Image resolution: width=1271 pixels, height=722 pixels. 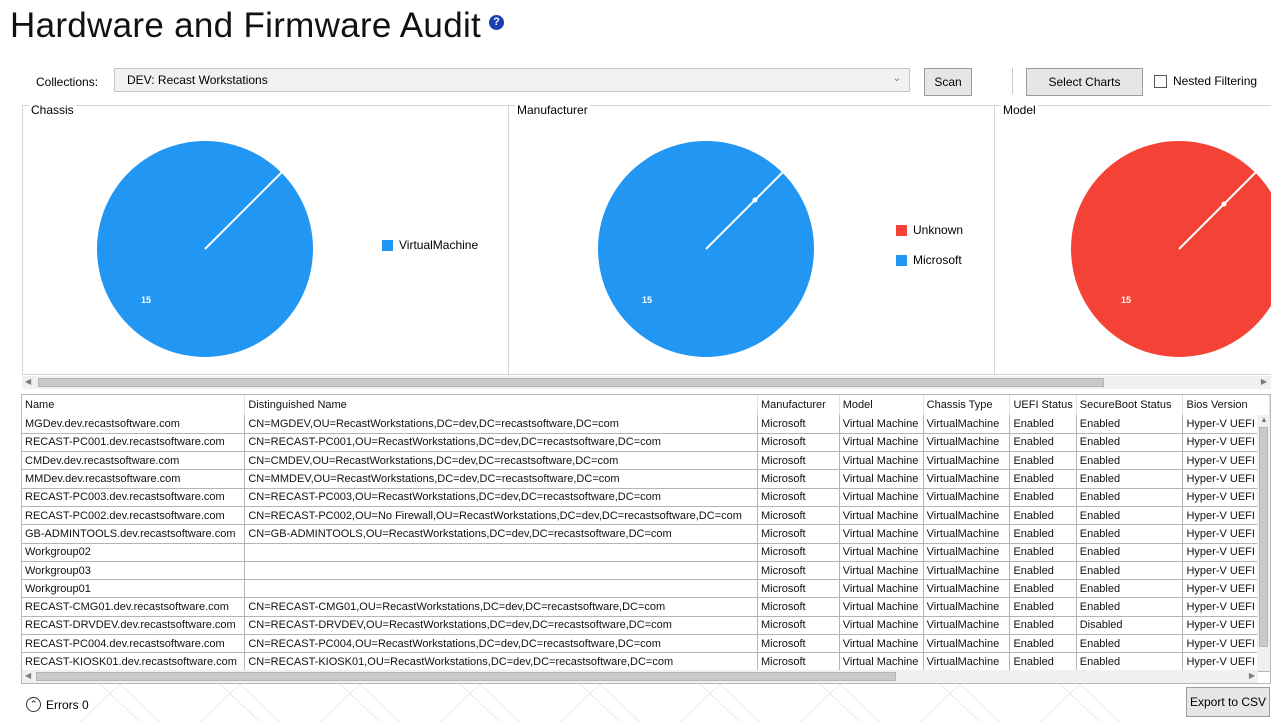 What do you see at coordinates (205, 249) in the screenshot?
I see `pie-chart-chassis: 15` at bounding box center [205, 249].